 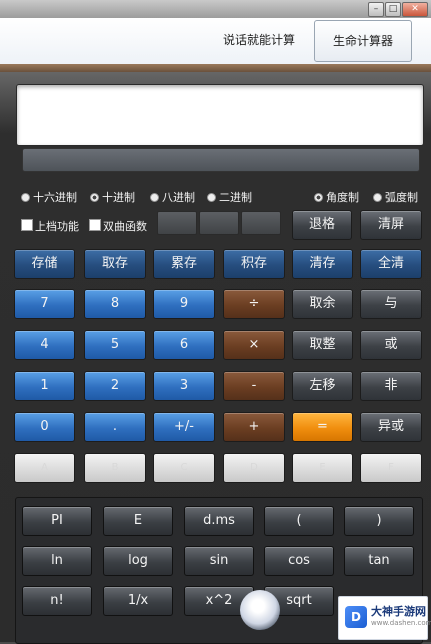 I want to click on hex-d-button: D, so click(x=254, y=468).